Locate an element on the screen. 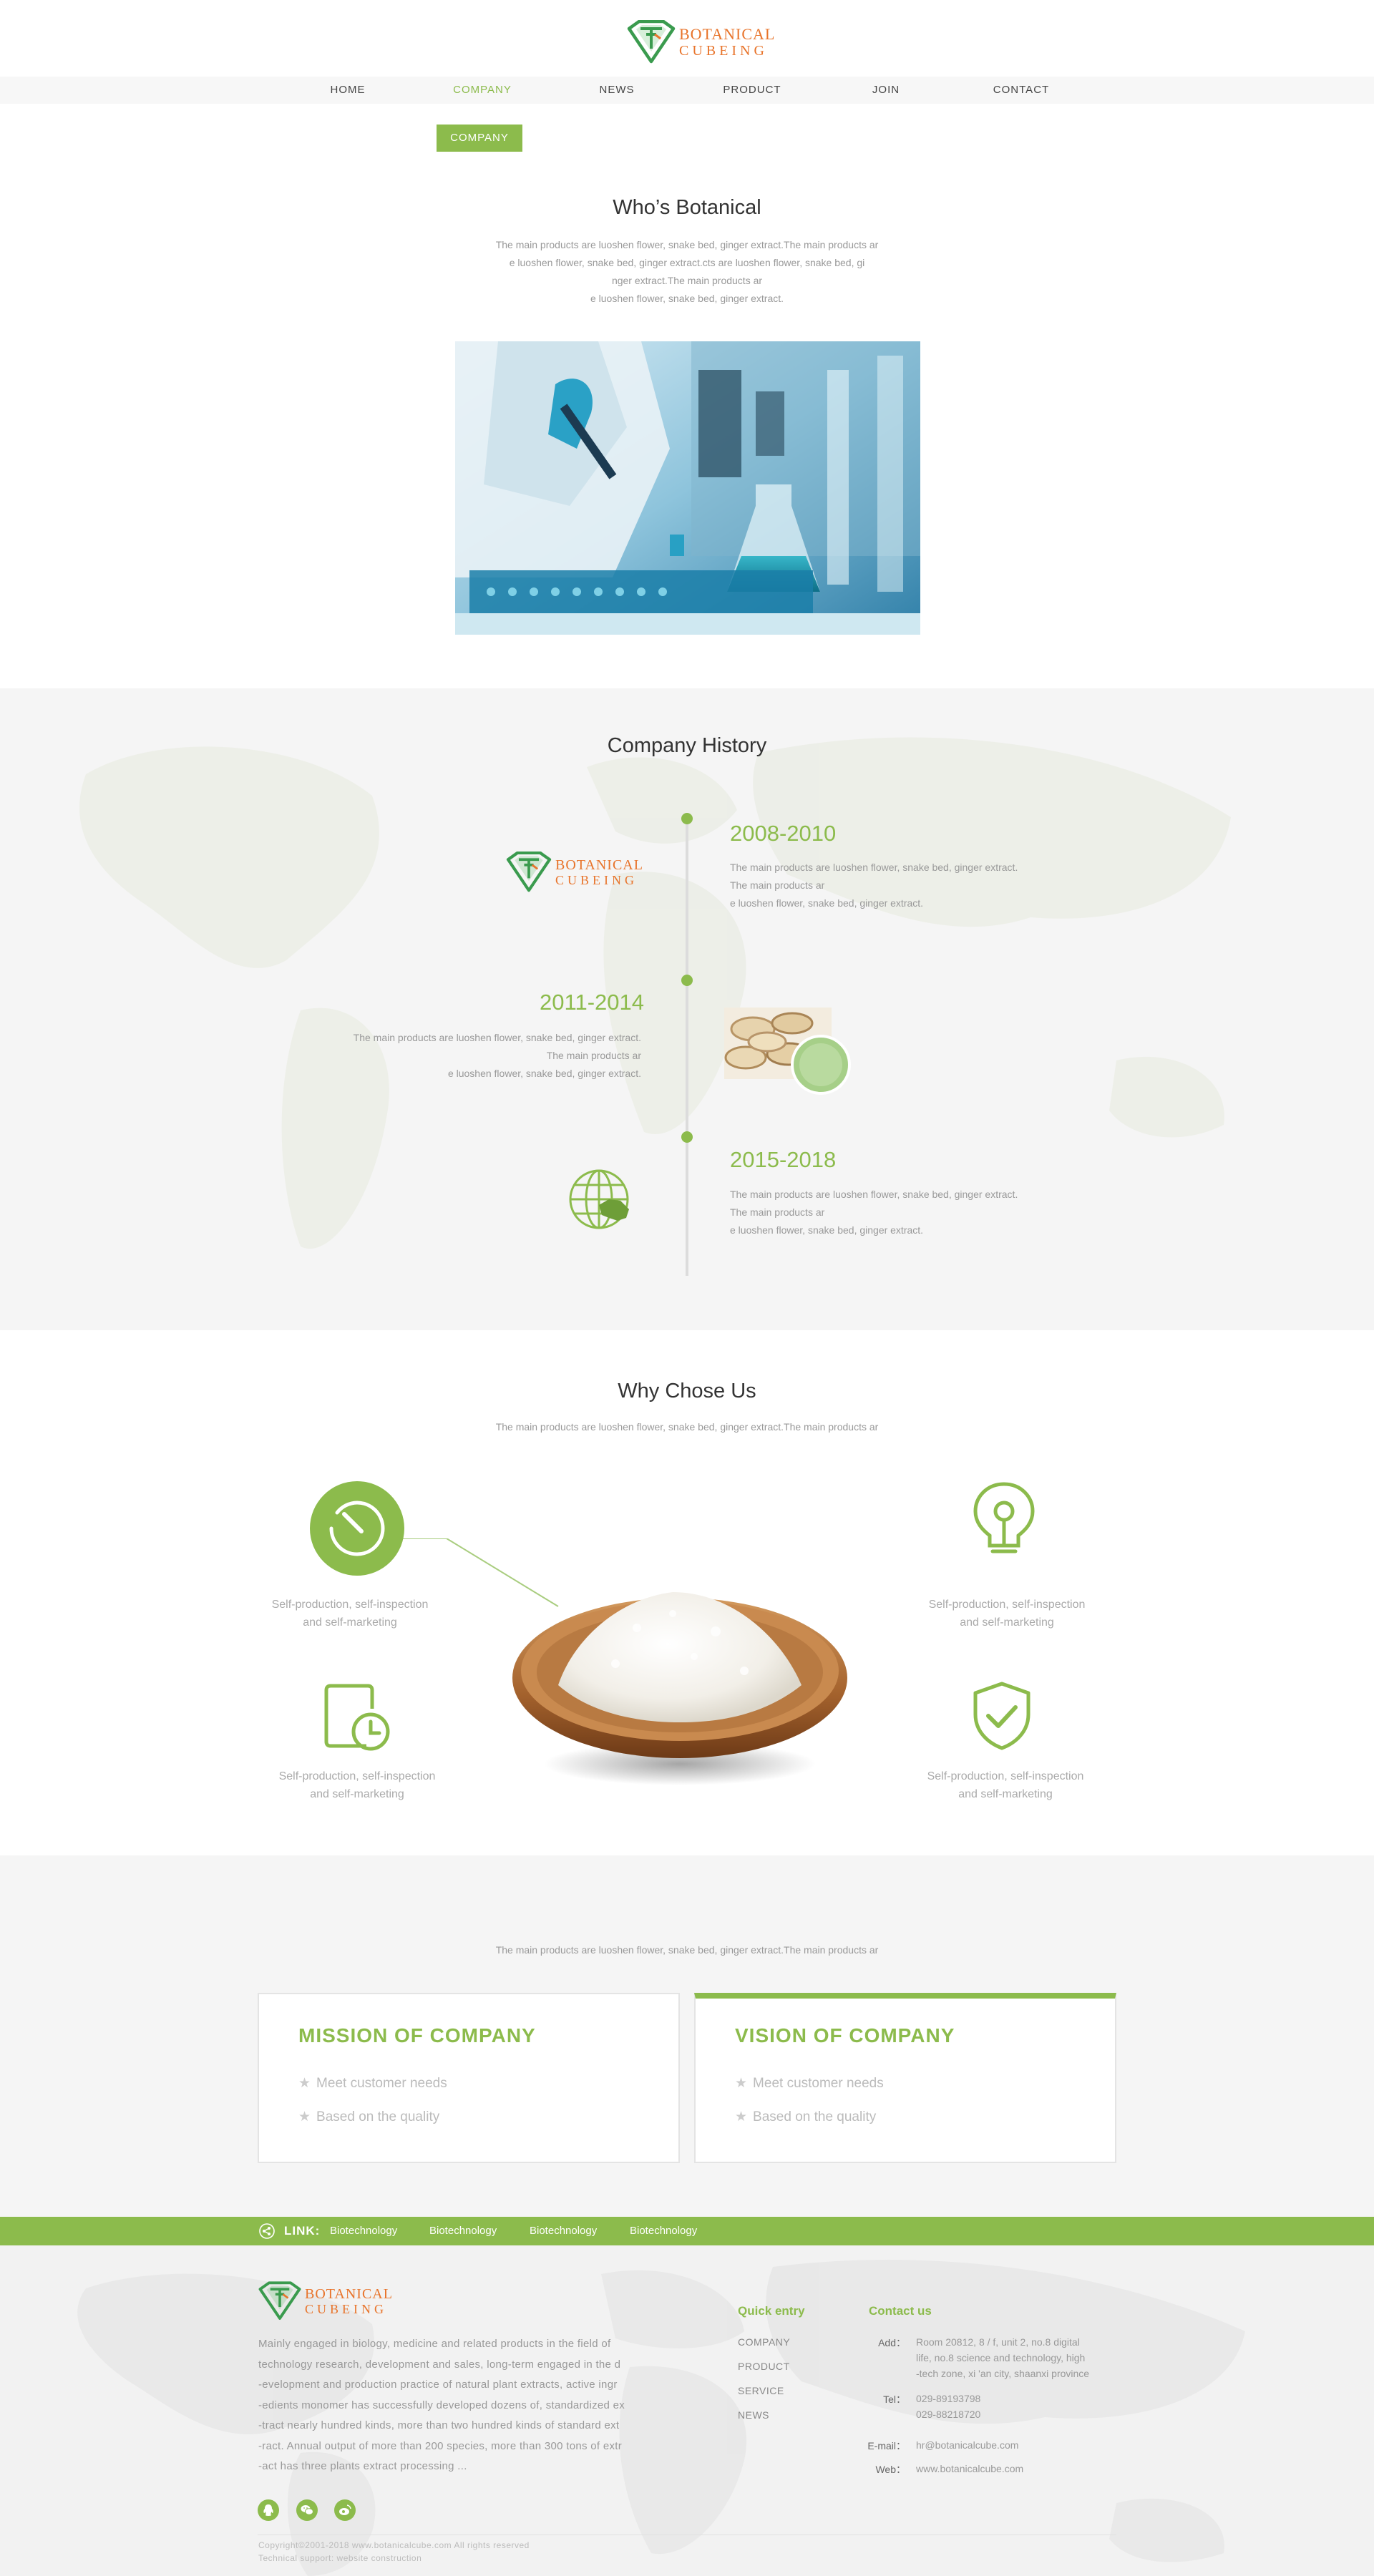 The height and width of the screenshot is (2576, 1374). nav-product: PRODUCT is located at coordinates (752, 90).